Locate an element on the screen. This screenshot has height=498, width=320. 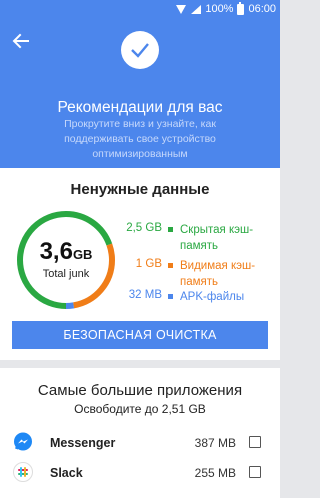
messenger-icon is located at coordinates (23, 442).